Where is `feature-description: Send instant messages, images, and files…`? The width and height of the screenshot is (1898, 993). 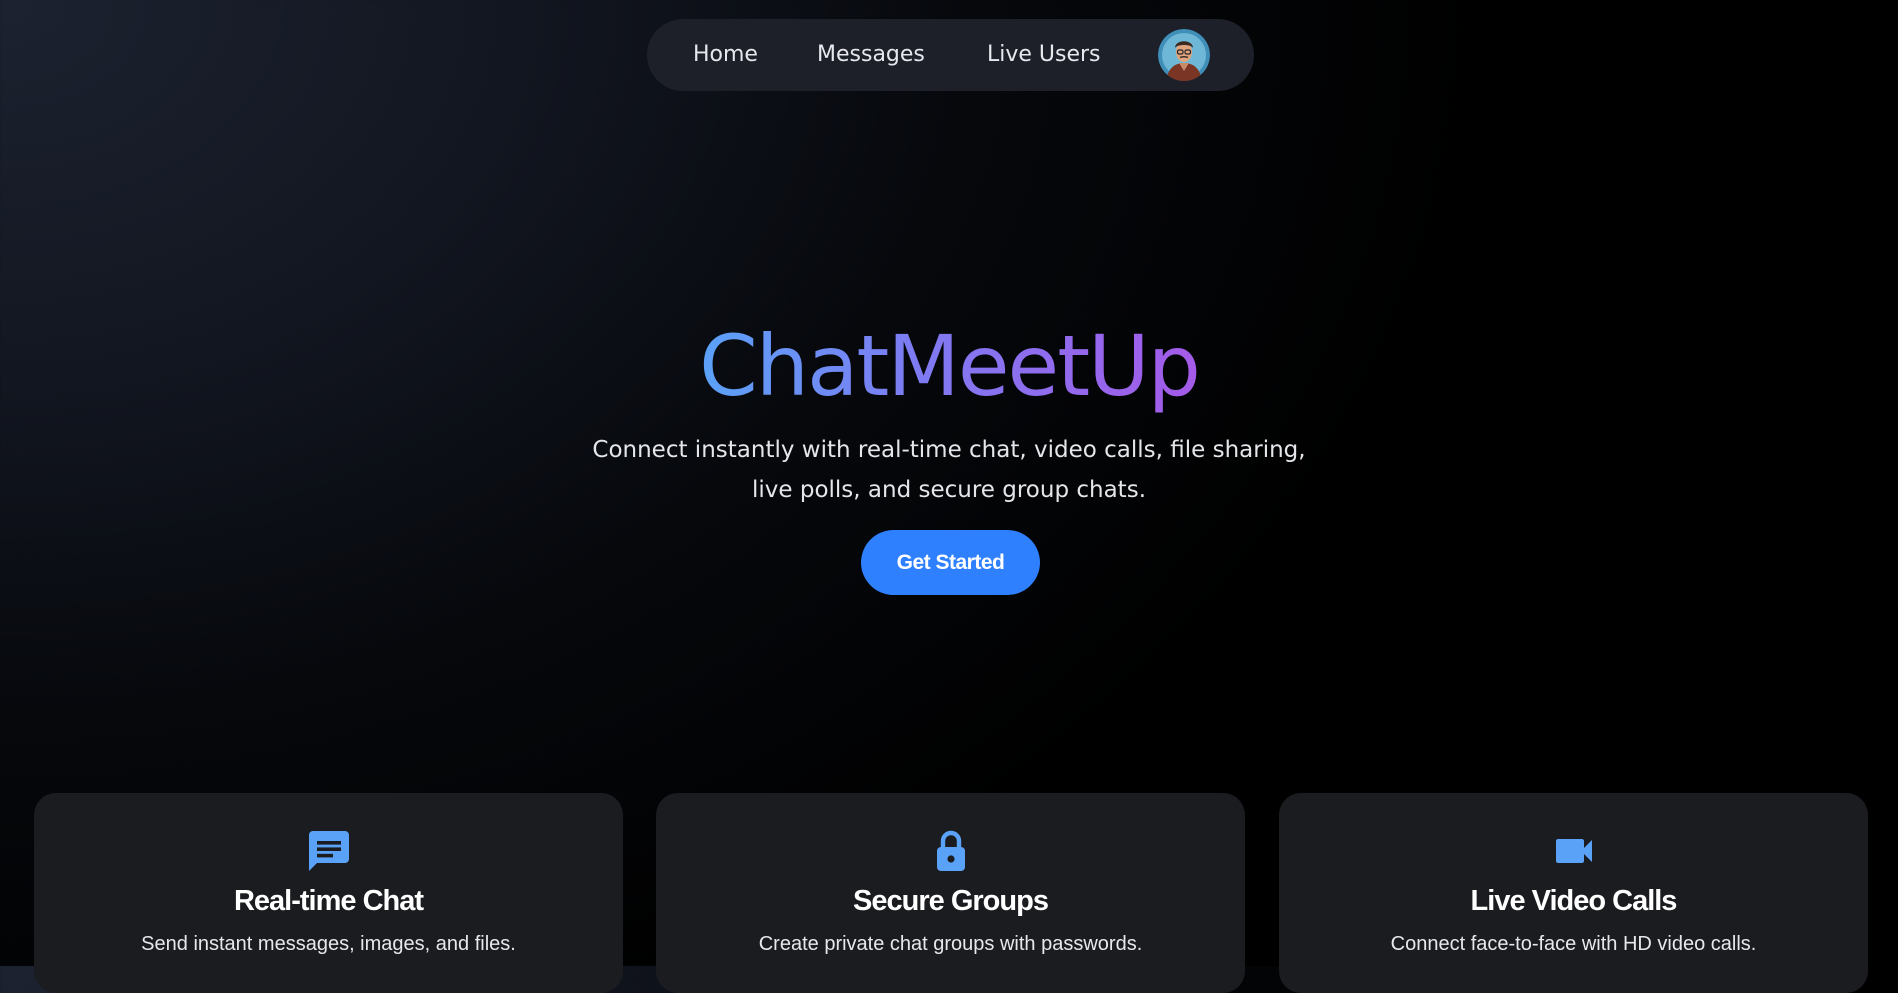
feature-description: Send instant messages, images, and files… is located at coordinates (328, 944).